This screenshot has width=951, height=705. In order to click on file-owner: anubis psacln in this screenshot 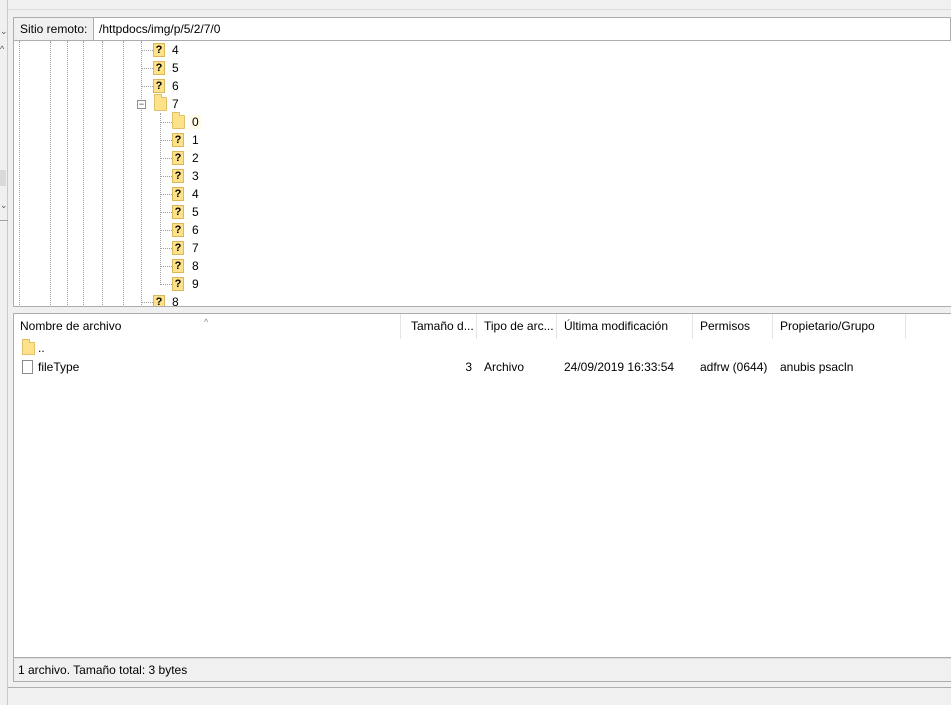, I will do `click(817, 367)`.